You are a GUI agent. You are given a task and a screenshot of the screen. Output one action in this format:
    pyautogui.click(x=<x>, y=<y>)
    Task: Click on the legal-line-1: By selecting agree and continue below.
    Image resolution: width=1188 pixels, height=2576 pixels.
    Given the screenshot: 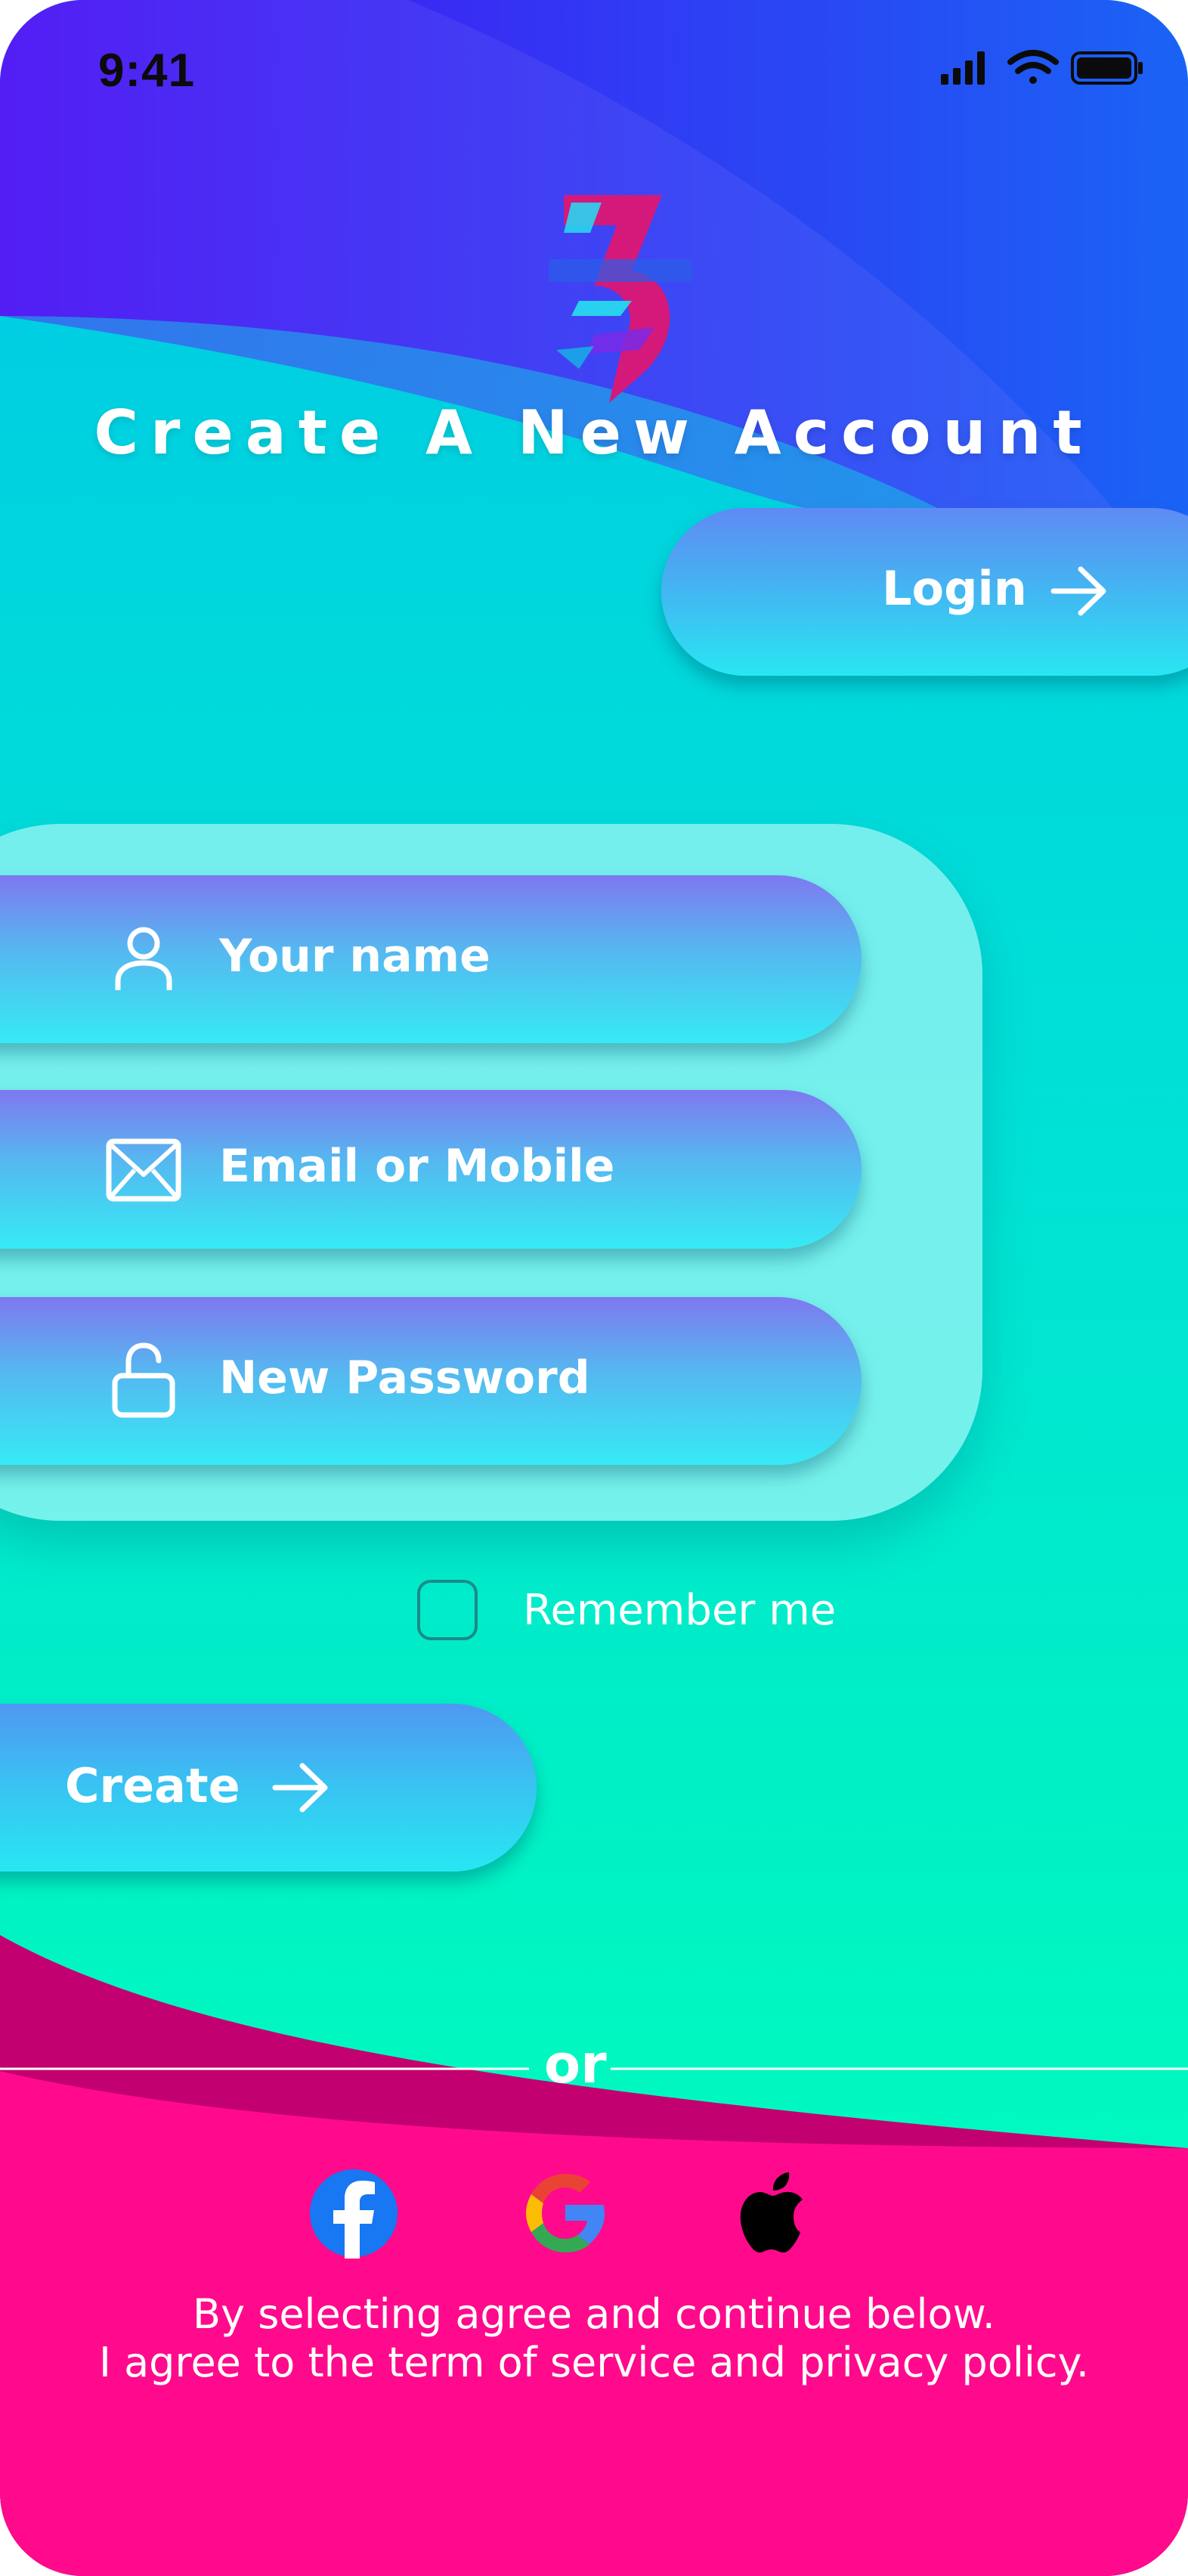 What is the action you would take?
    pyautogui.click(x=594, y=2314)
    